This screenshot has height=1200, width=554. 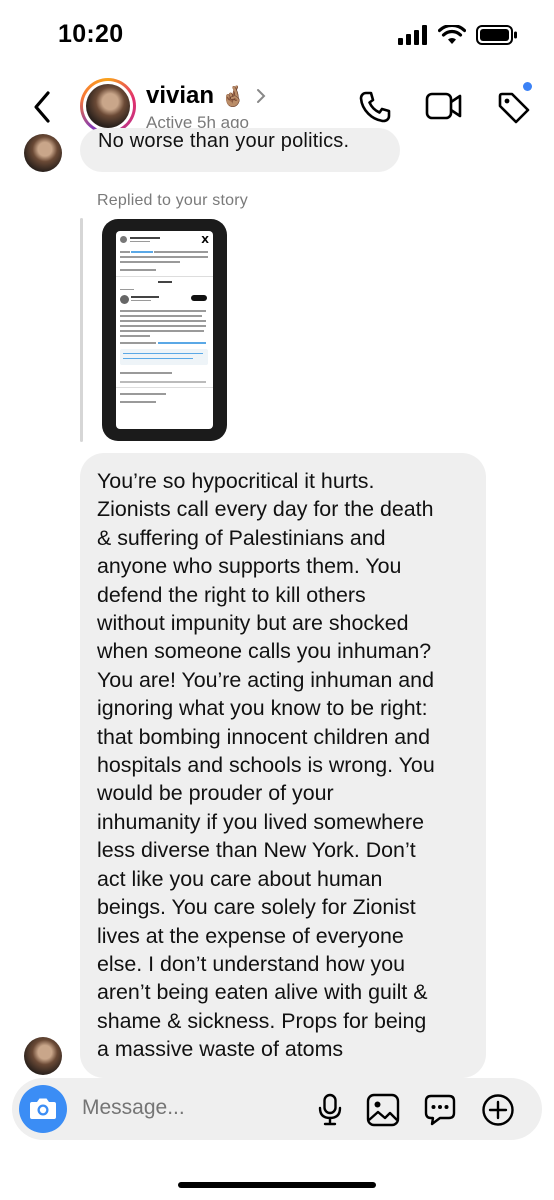 I want to click on contact-name-text: vivian, so click(x=180, y=95).